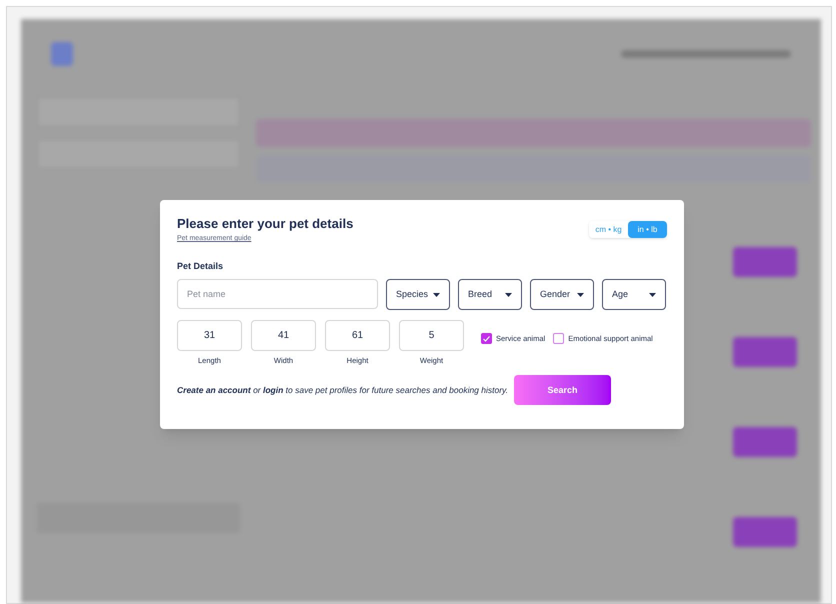 The height and width of the screenshot is (604, 836). What do you see at coordinates (563, 390) in the screenshot?
I see `search-button: Search` at bounding box center [563, 390].